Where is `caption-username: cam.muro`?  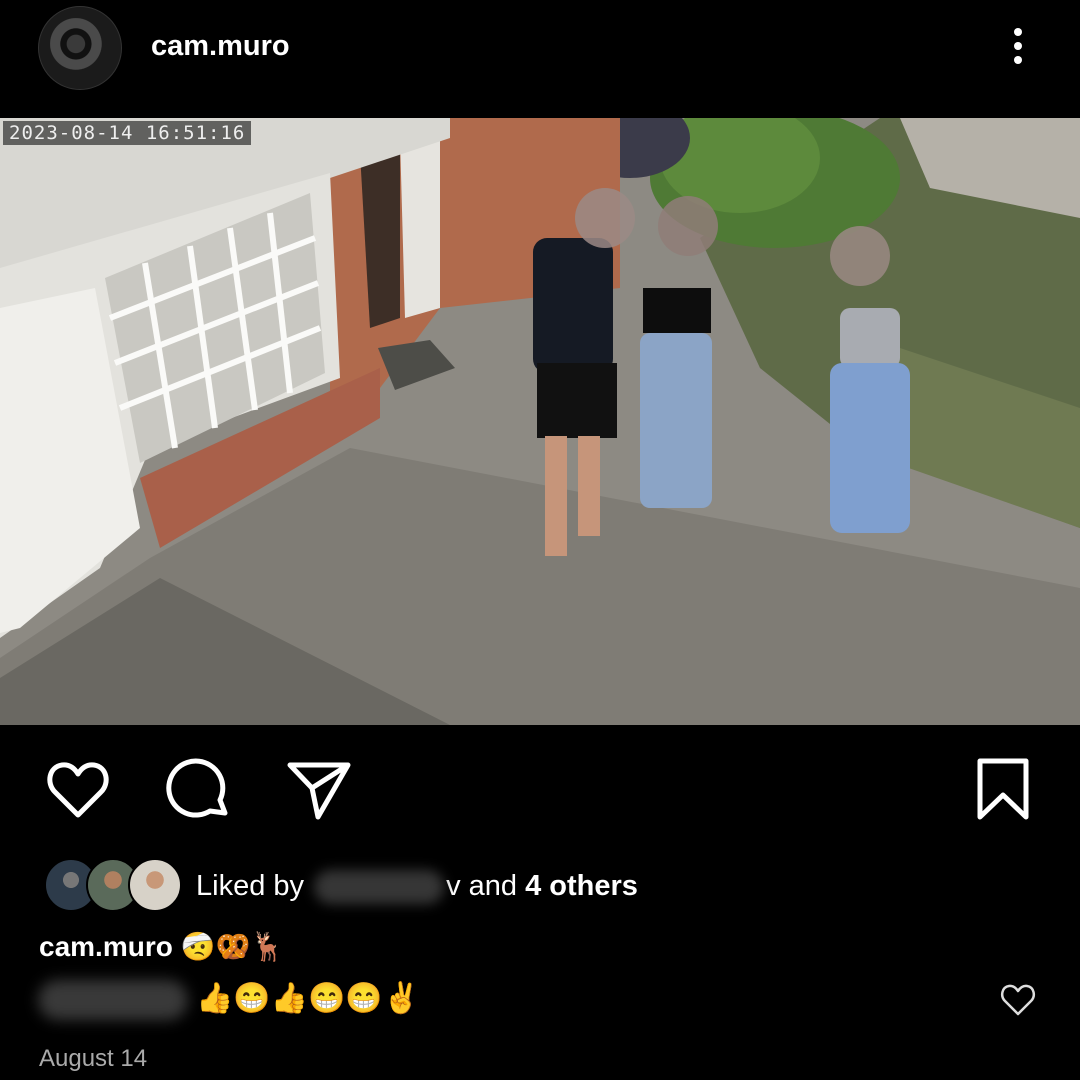
caption-username: cam.muro is located at coordinates (106, 946).